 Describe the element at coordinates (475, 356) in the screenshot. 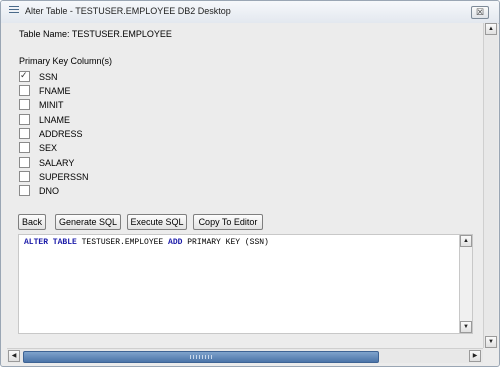

I see `scroll-right-arrow-icon: ▶` at that location.